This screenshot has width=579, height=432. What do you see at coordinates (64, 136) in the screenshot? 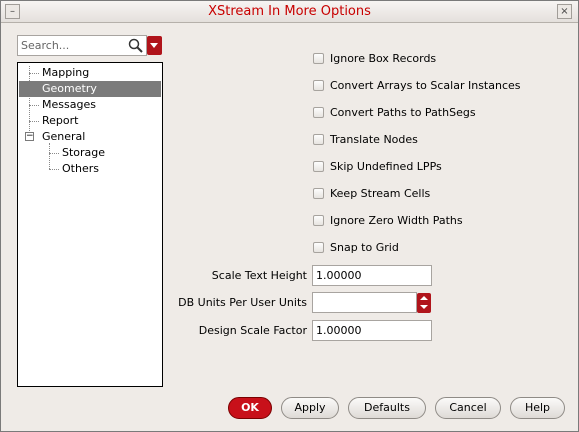
I see `tree-item-label: General` at bounding box center [64, 136].